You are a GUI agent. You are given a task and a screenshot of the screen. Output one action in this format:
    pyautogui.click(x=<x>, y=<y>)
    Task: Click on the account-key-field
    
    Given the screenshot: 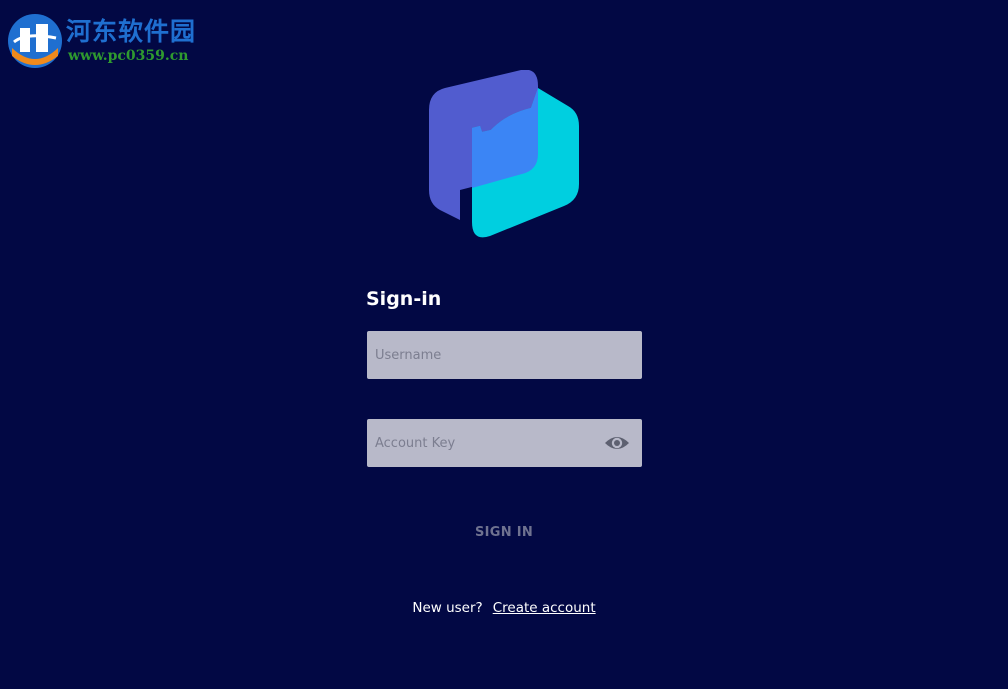 What is the action you would take?
    pyautogui.click(x=504, y=443)
    